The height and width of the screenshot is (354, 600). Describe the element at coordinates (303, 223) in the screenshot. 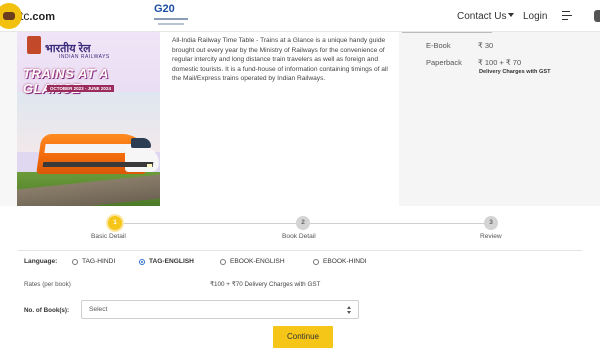

I see `step-2-indicator: 2` at that location.